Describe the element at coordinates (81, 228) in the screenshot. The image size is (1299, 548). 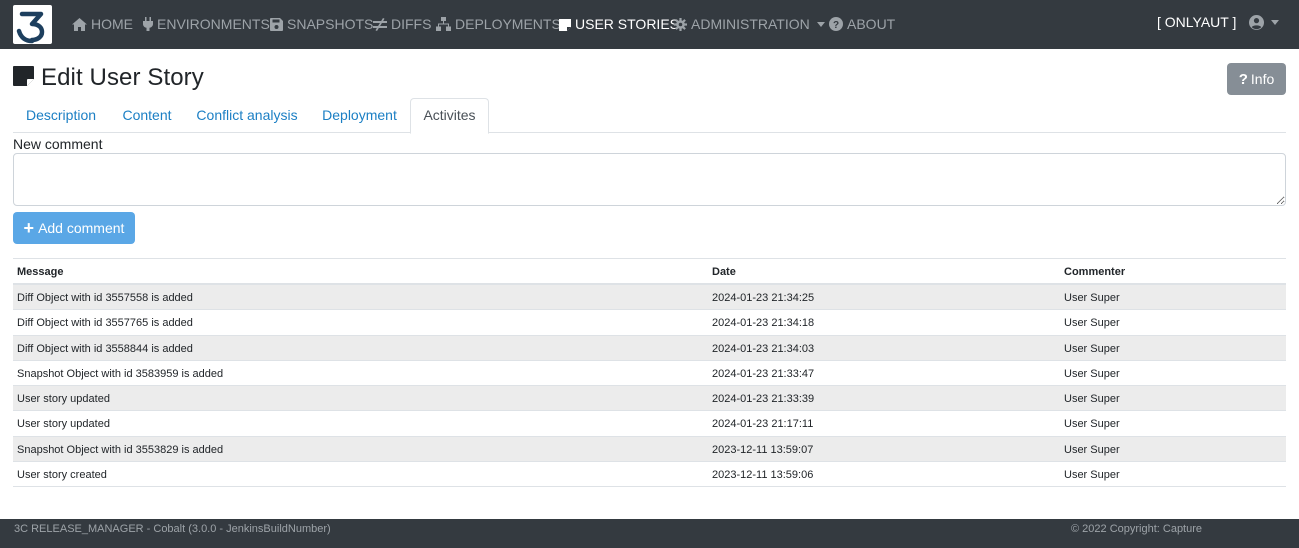
I see `add-comment-label: Add comment` at that location.